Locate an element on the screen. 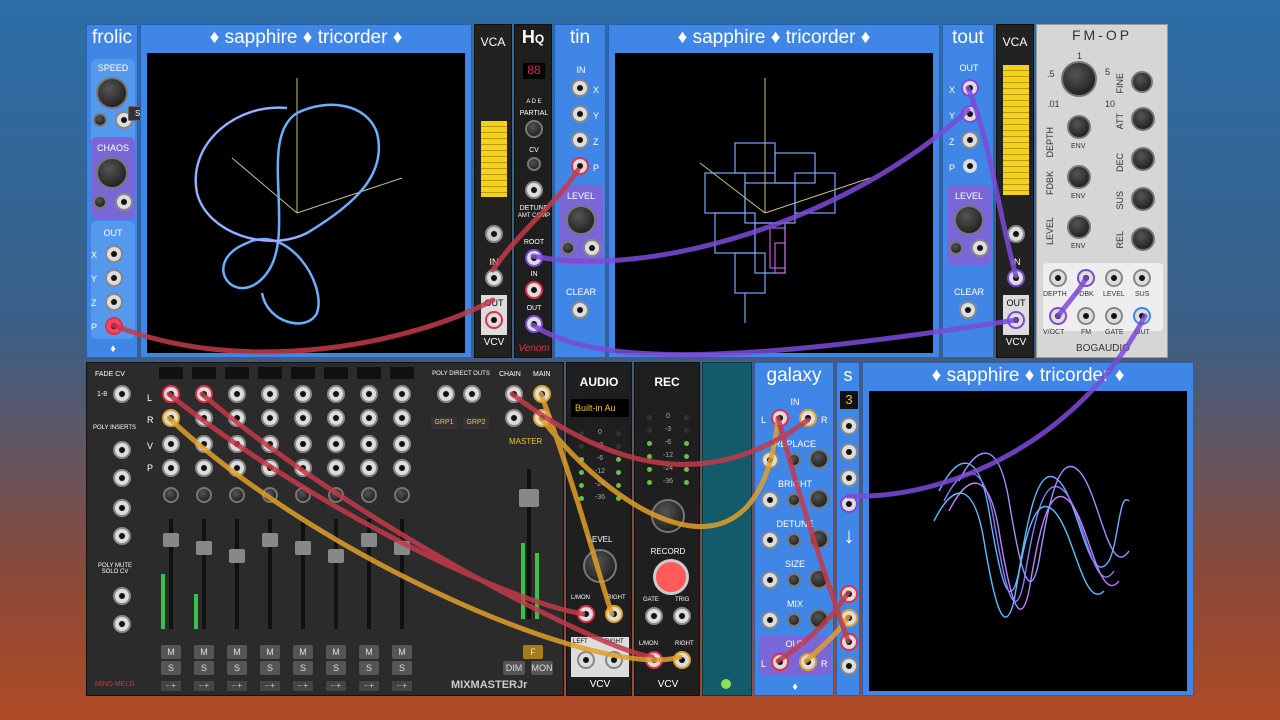  hq-out-jack is located at coordinates (534, 324).